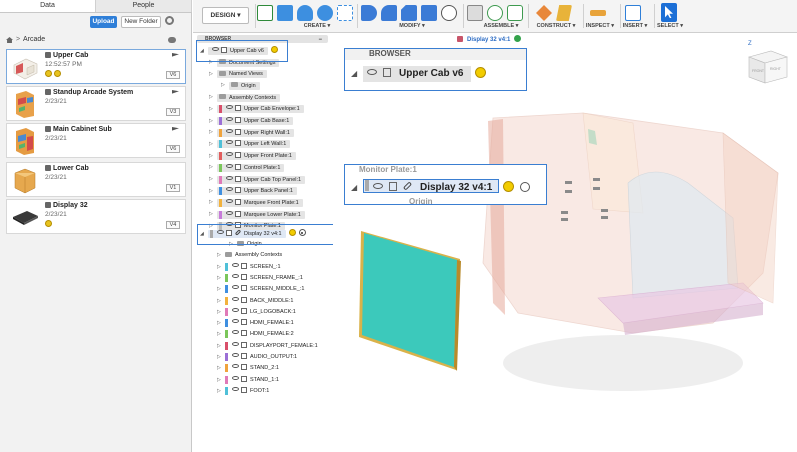 Image resolution: width=797 pixels, height=452 pixels. What do you see at coordinates (253, 191) in the screenshot?
I see `tree-item: ▷ Upper Back Panel:1` at bounding box center [253, 191].